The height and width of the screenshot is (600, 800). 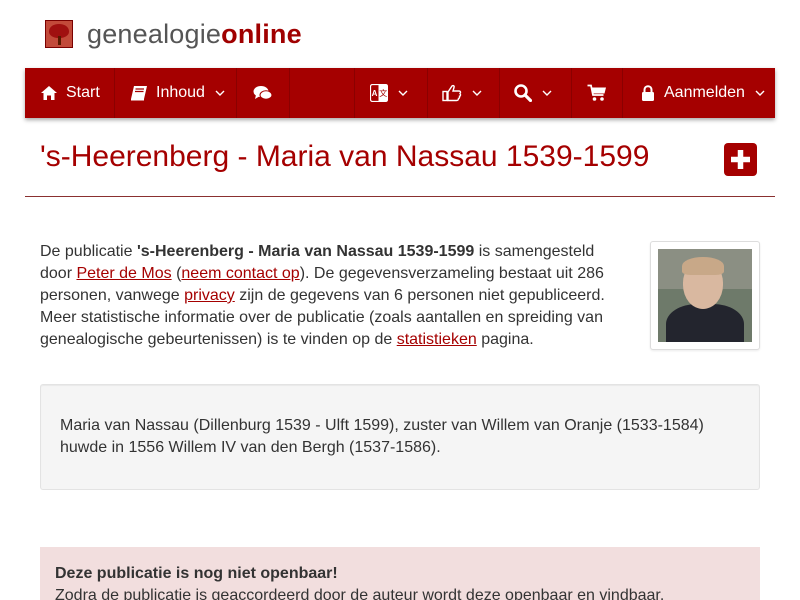 I want to click on svg-text: A, so click(x=375, y=93).